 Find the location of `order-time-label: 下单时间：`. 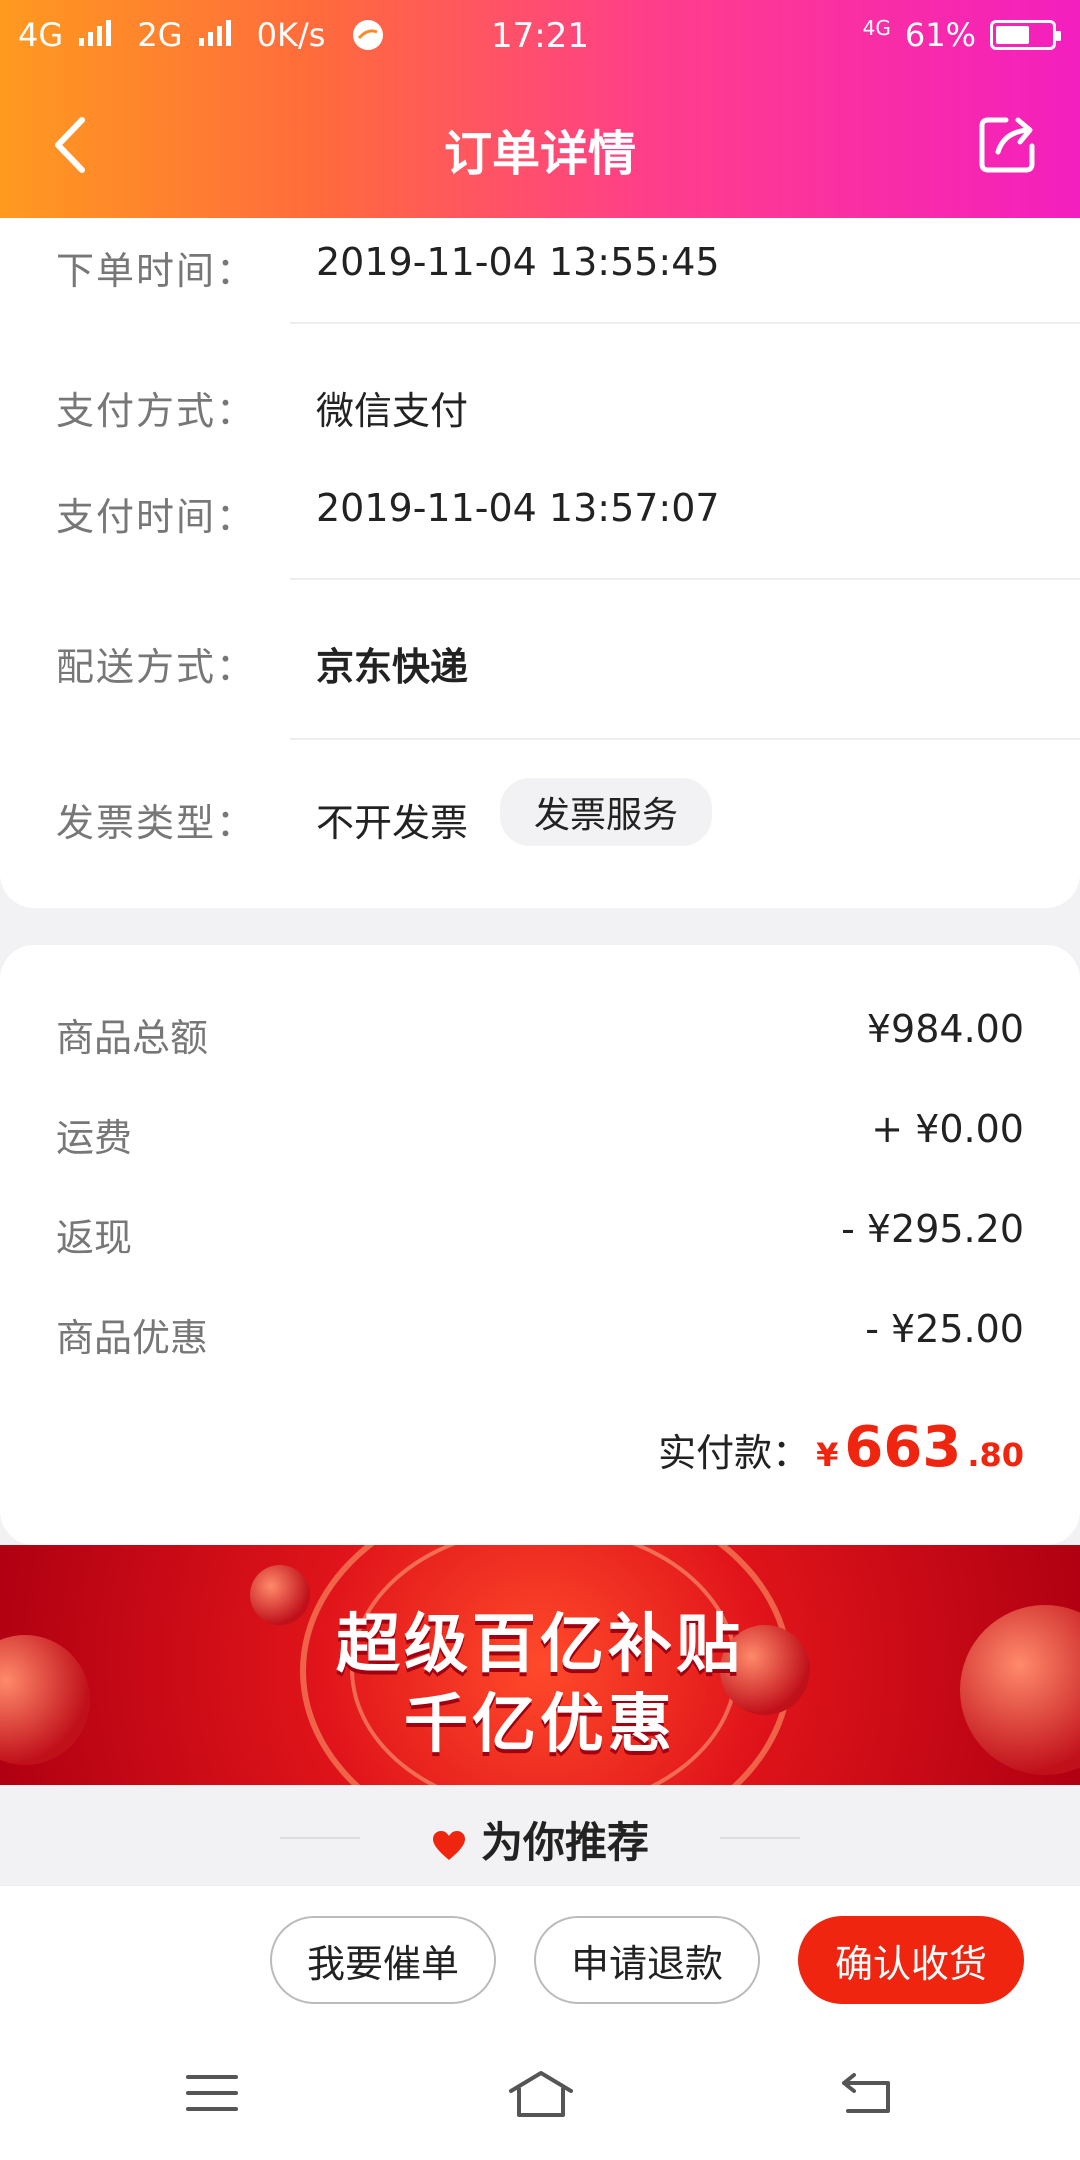

order-time-label: 下单时间： is located at coordinates (156, 271).